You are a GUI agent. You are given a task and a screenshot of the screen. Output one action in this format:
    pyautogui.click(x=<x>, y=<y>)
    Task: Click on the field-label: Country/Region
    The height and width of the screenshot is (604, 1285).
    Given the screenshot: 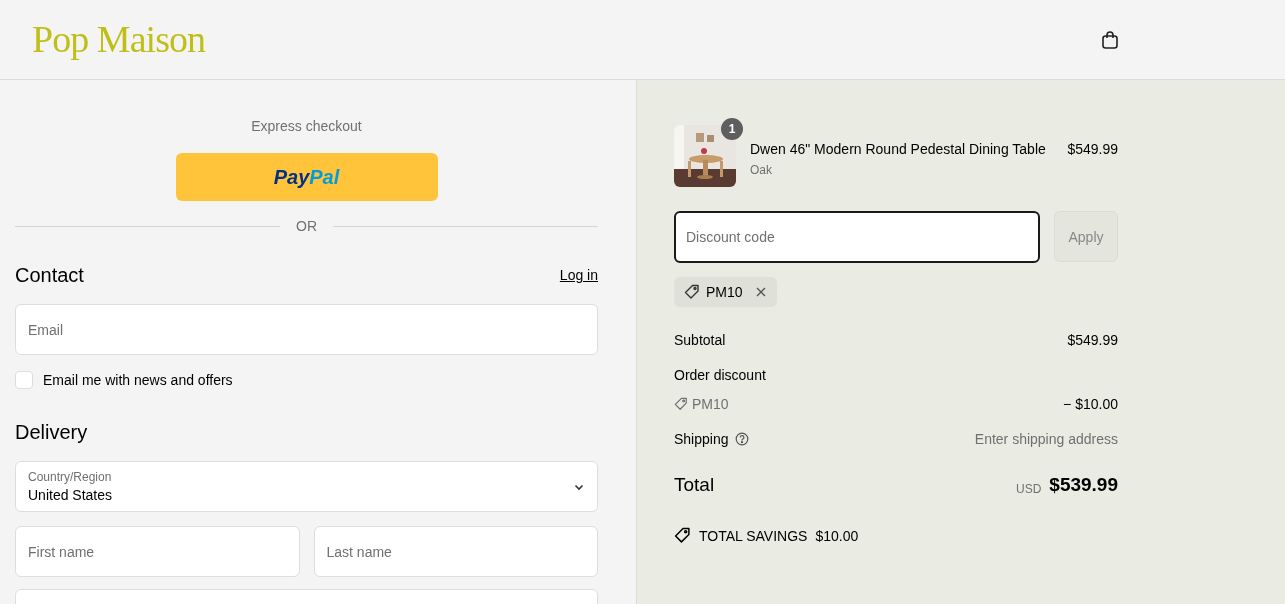 What is the action you would take?
    pyautogui.click(x=70, y=476)
    